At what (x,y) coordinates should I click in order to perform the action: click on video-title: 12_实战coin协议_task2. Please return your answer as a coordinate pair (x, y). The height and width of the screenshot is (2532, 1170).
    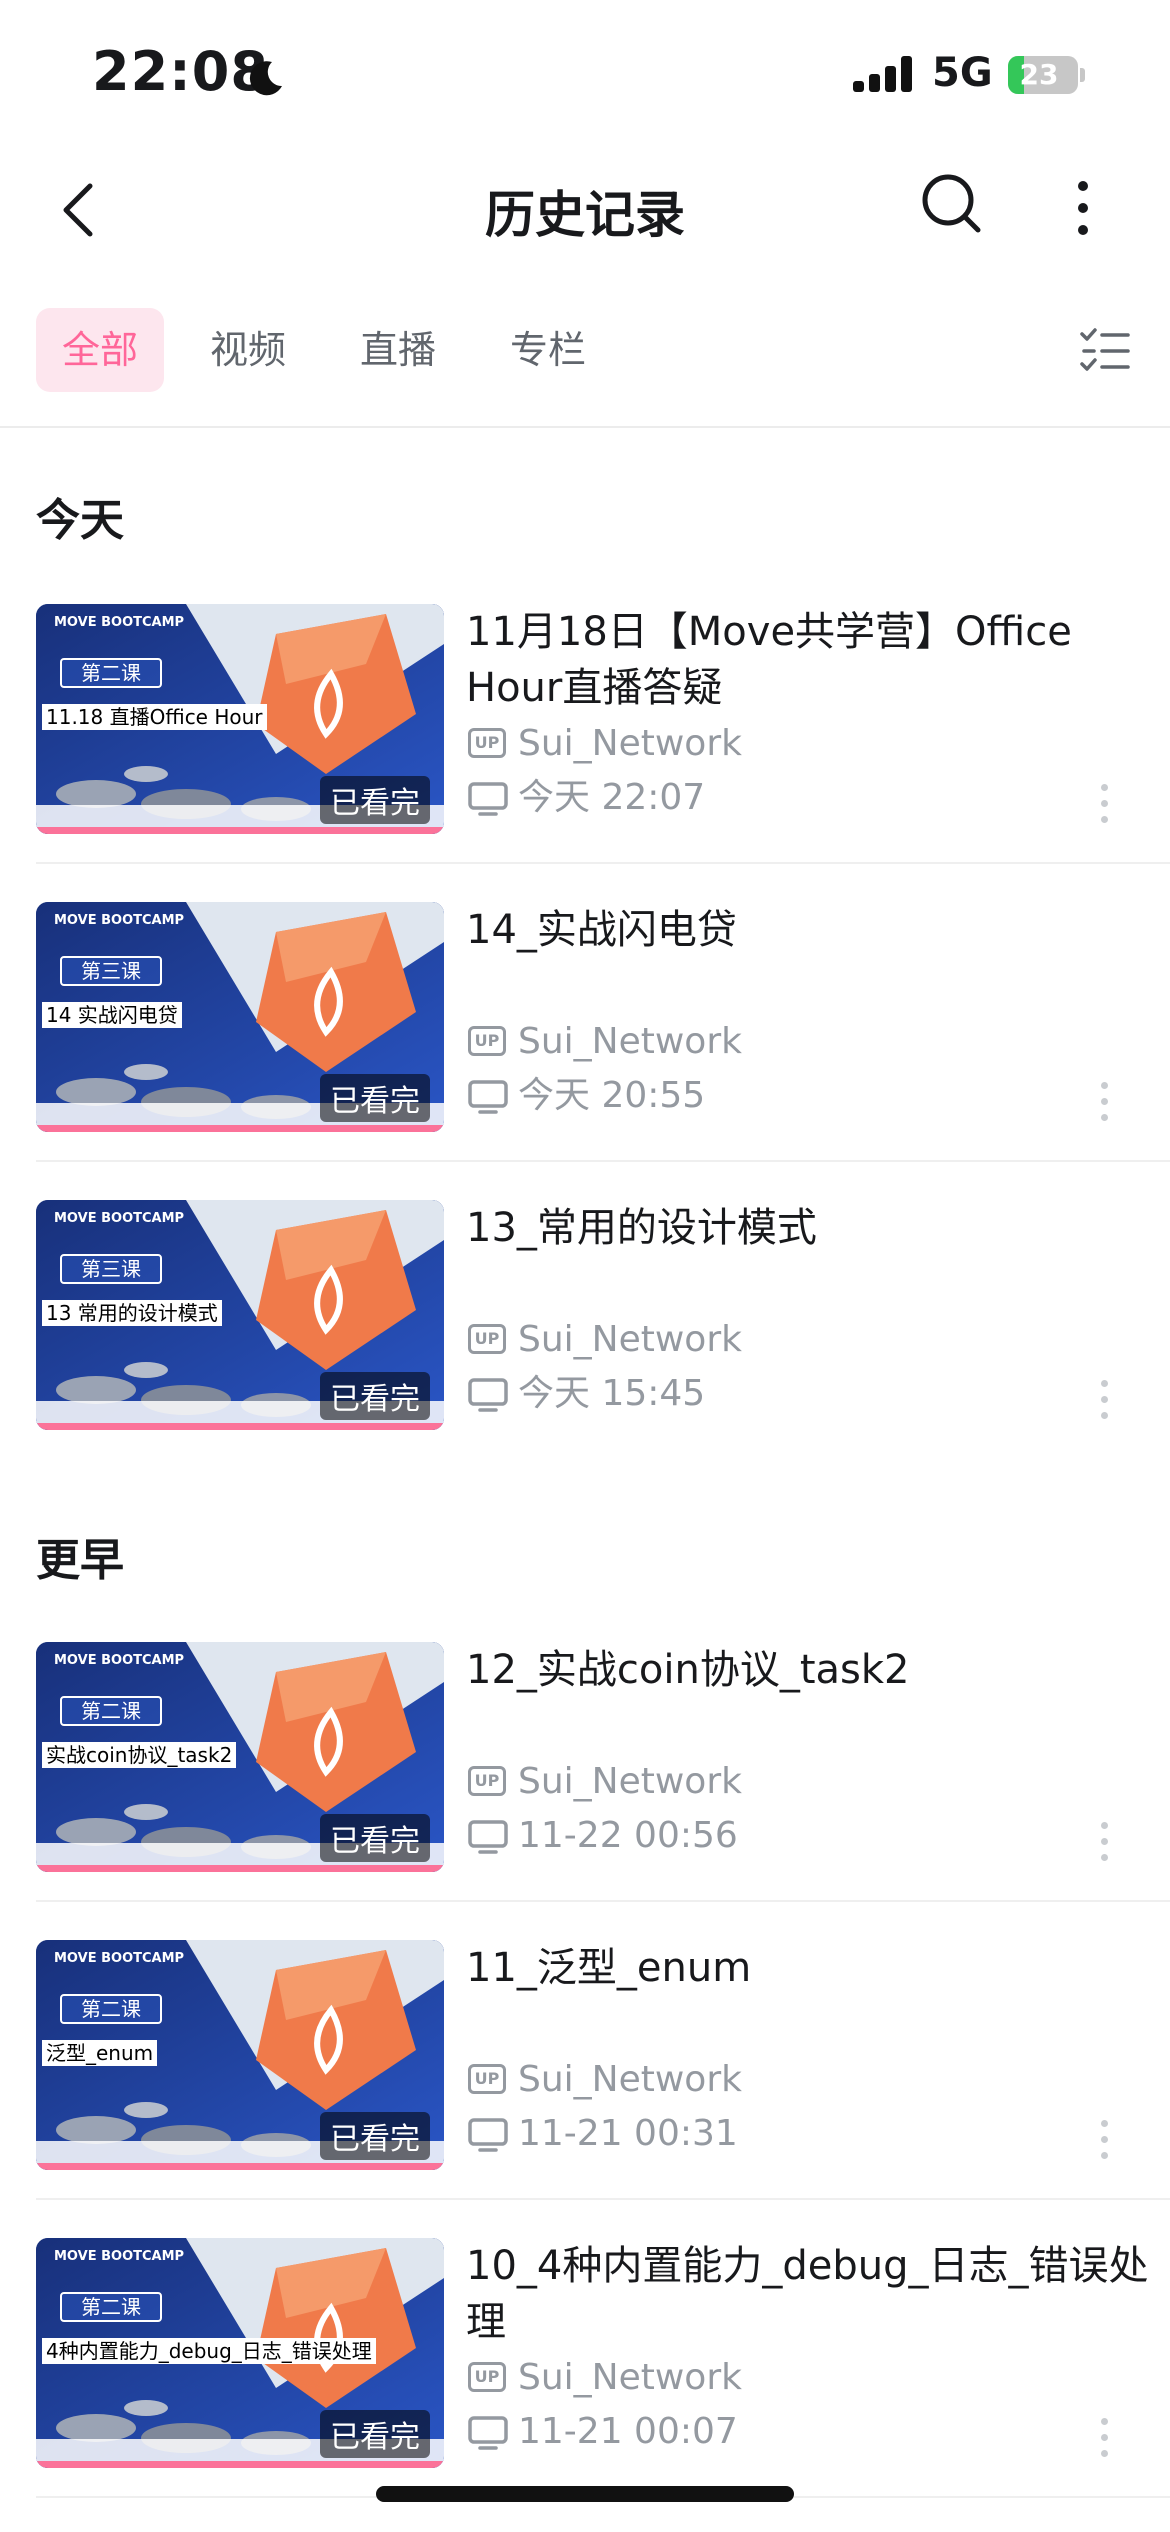
    Looking at the image, I should click on (811, 1670).